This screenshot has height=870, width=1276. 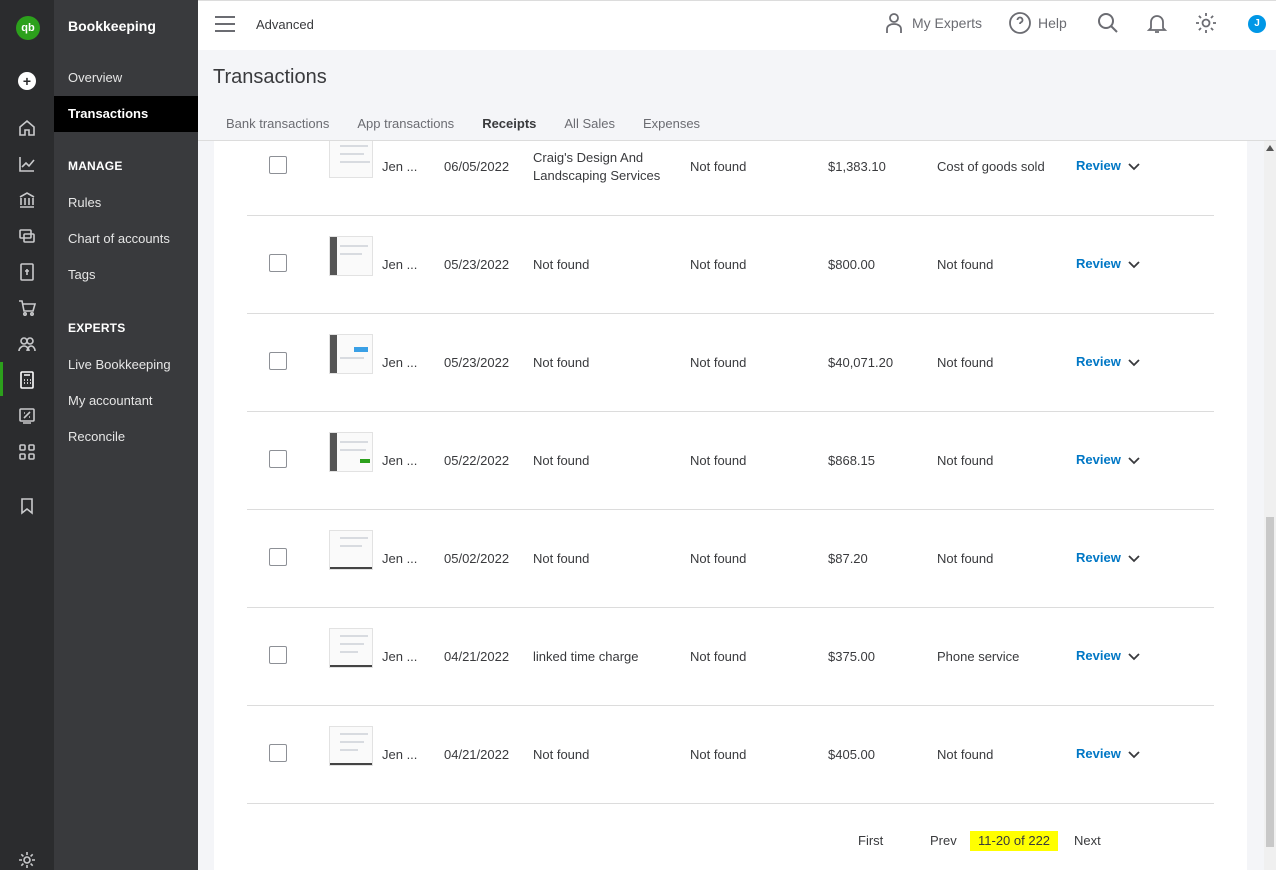 I want to click on nav-item-my-accountant: My accountant, so click(x=126, y=401).